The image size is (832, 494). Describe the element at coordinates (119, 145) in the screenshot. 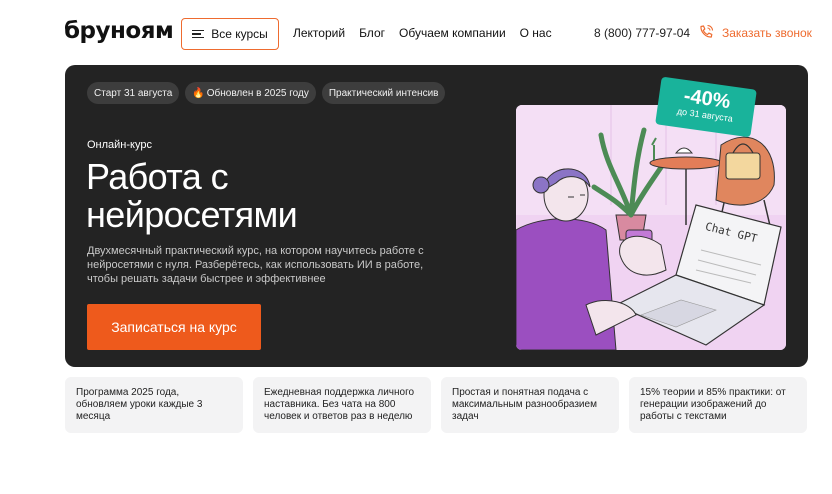

I see `course-kicker: Онлайн-курс` at that location.